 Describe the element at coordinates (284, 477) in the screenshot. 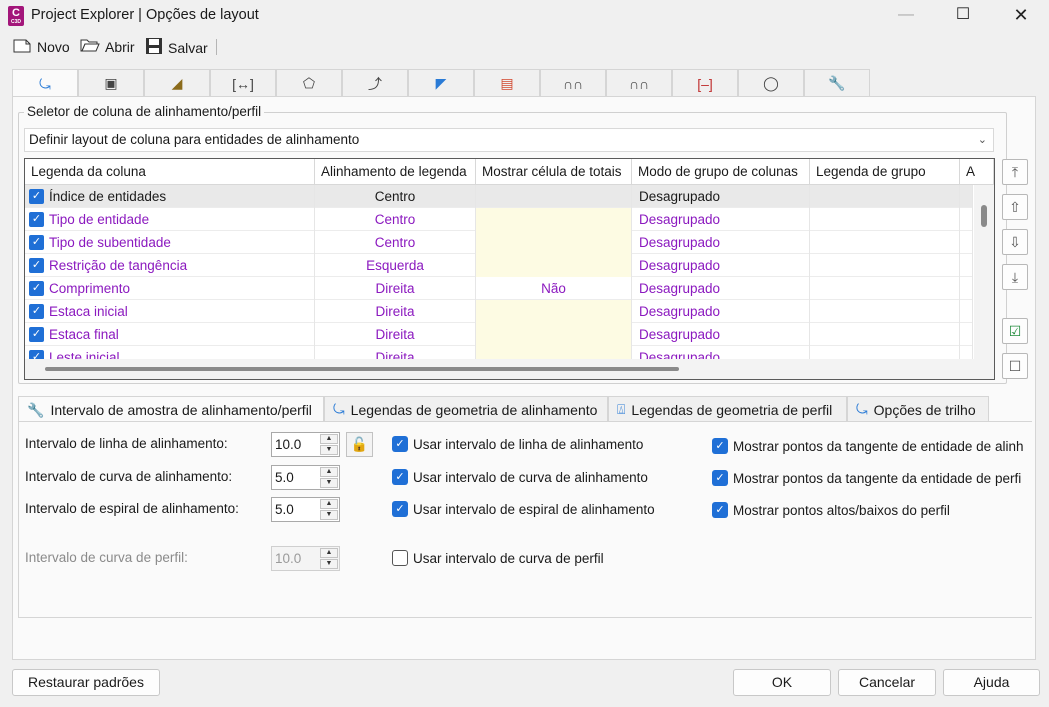

I see `curve-interval-value: 5.0` at that location.